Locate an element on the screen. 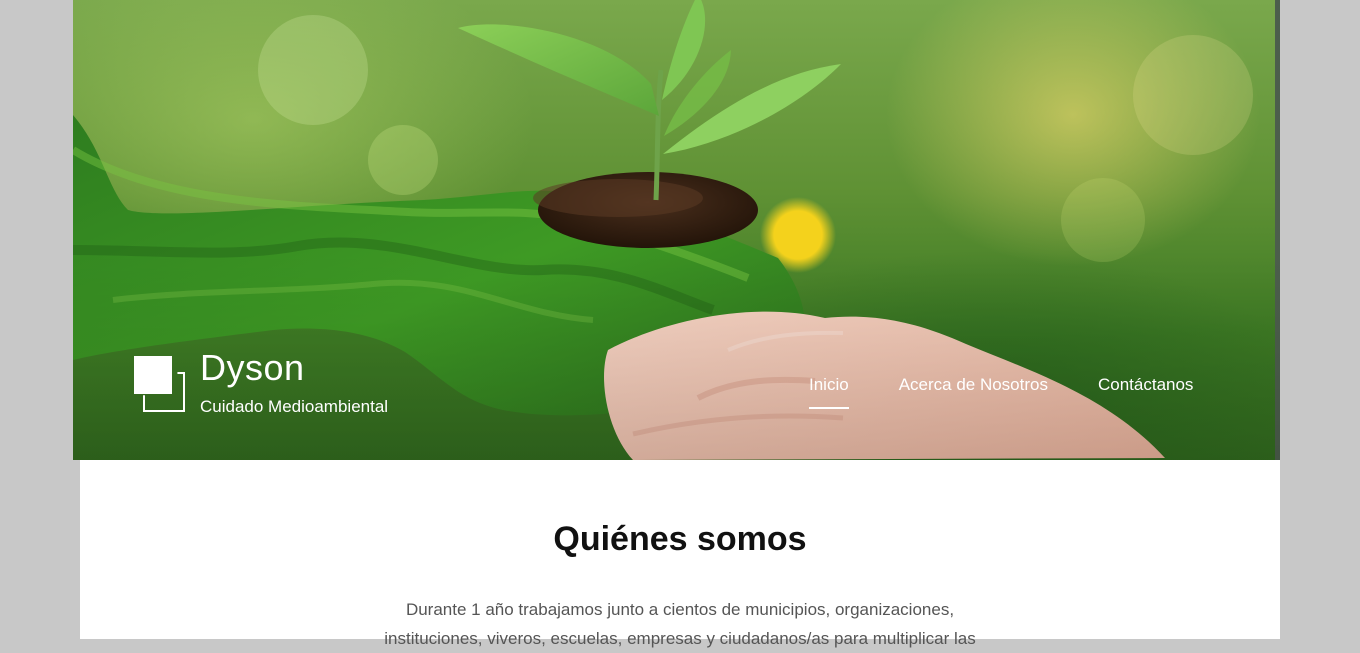  site-title: Dyson is located at coordinates (252, 368).